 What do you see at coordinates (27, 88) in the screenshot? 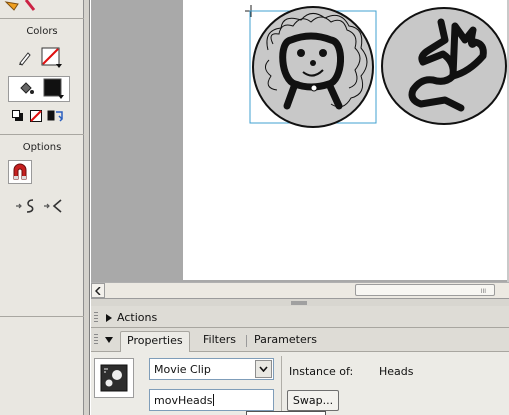
I see `paint-bucket-fill-color-icon` at bounding box center [27, 88].